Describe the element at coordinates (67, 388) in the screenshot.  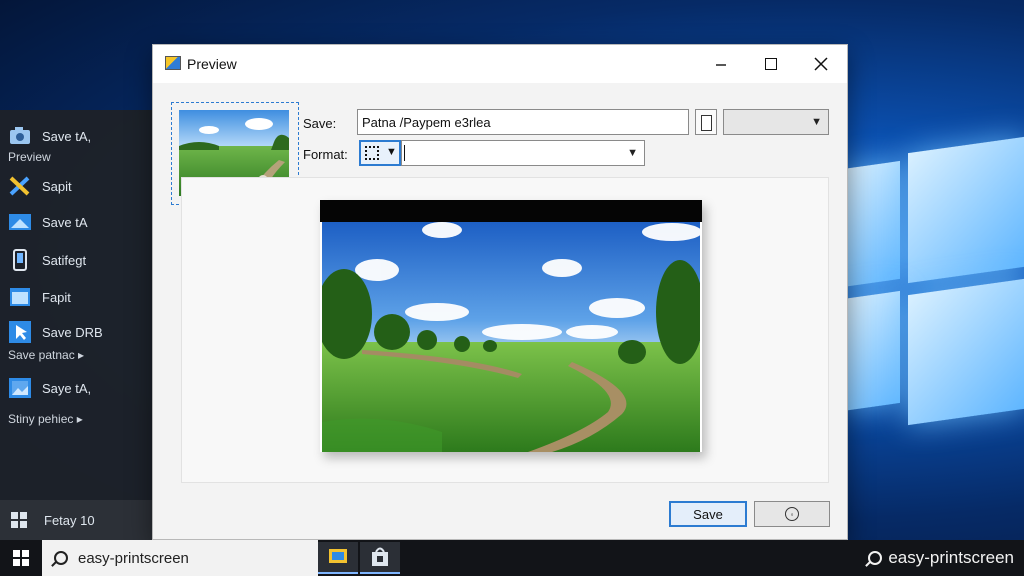
I see `start-item-label: Saye tA,` at that location.